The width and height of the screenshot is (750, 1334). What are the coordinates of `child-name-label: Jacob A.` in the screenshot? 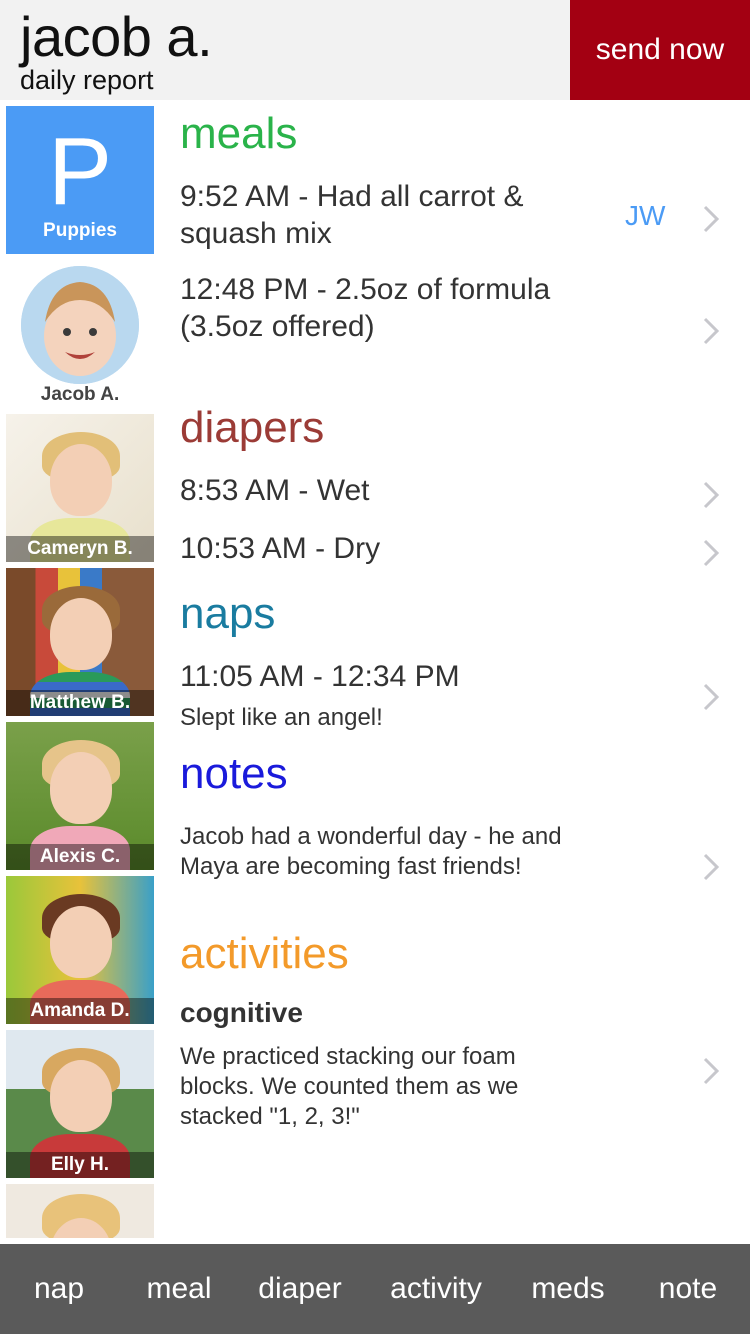 It's located at (80, 394).